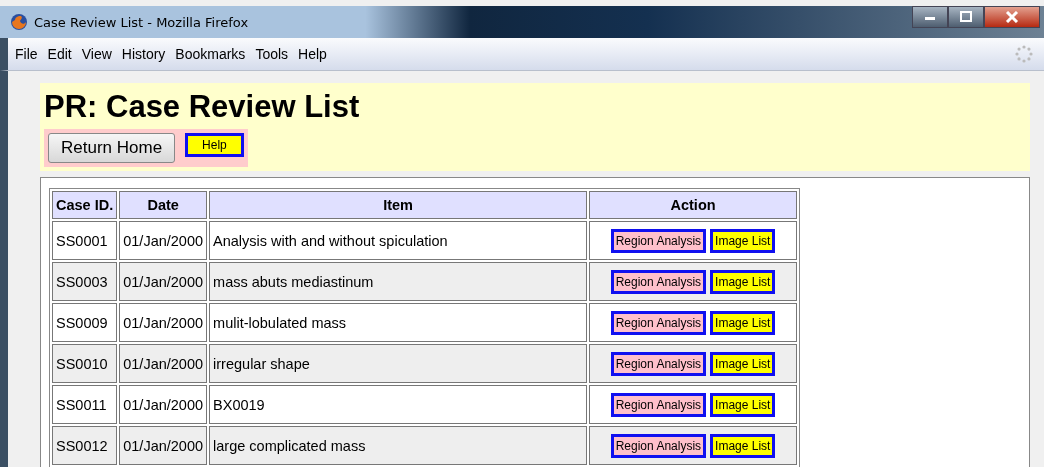 Image resolution: width=1044 pixels, height=467 pixels. What do you see at coordinates (693, 205) in the screenshot?
I see `column-header: Action` at bounding box center [693, 205].